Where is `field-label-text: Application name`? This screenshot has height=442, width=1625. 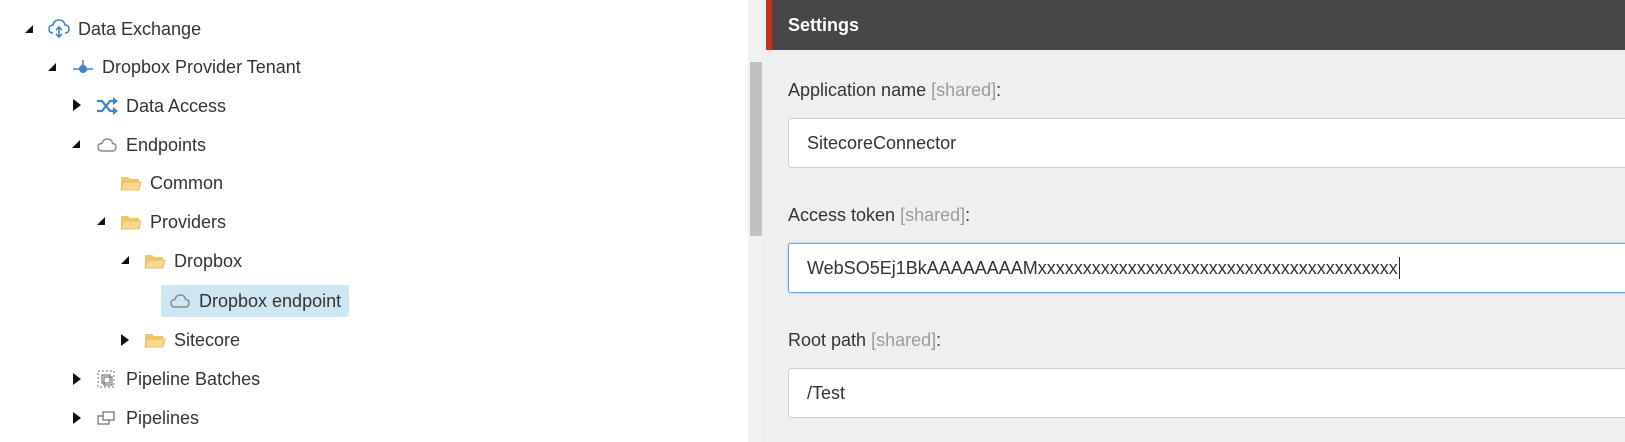
field-label-text: Application name is located at coordinates (857, 90).